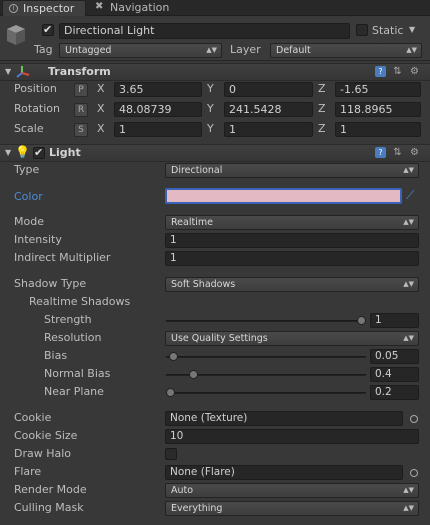 This screenshot has height=525, width=430. Describe the element at coordinates (292, 436) in the screenshot. I see `cookie-size-field: 10` at that location.